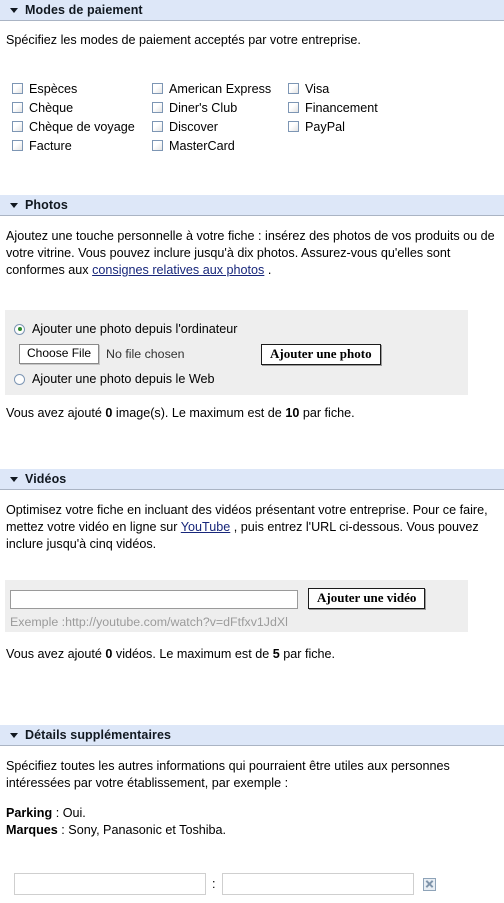  I want to click on checkbox-discover, so click(157, 126).